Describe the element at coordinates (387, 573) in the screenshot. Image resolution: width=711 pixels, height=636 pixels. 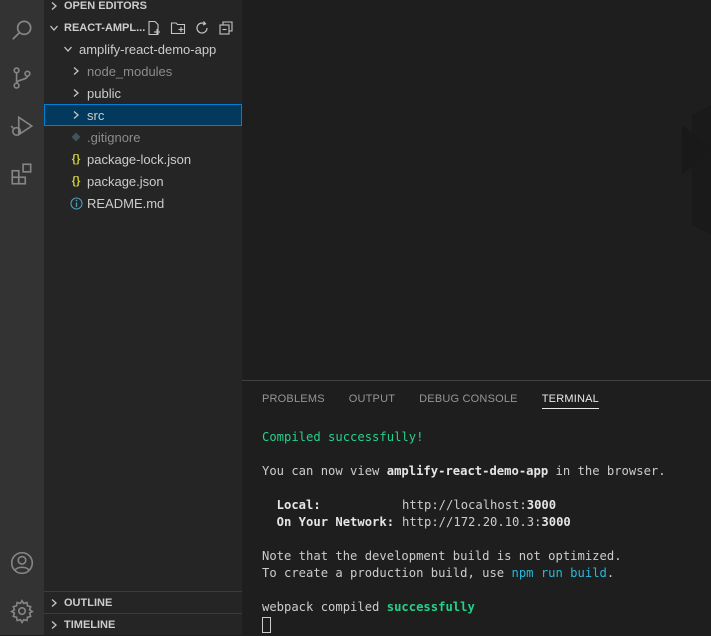
I see `note-line-2-prefix: To create a production build, use` at that location.